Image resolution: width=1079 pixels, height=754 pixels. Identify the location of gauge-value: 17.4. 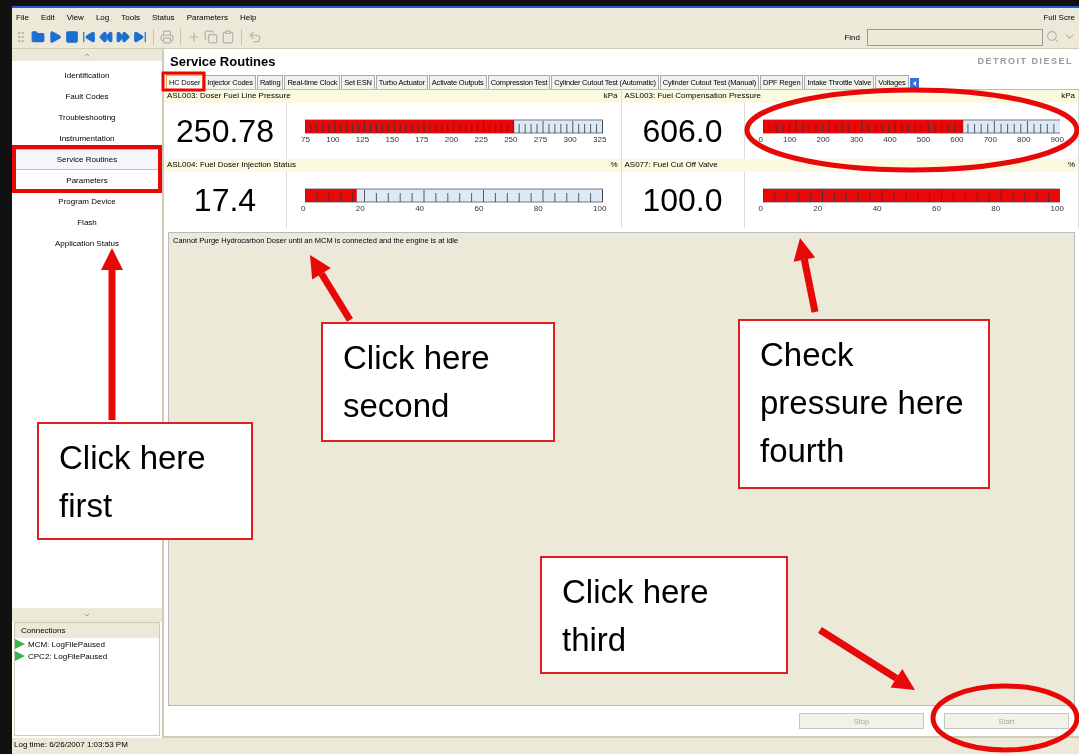
(225, 200).